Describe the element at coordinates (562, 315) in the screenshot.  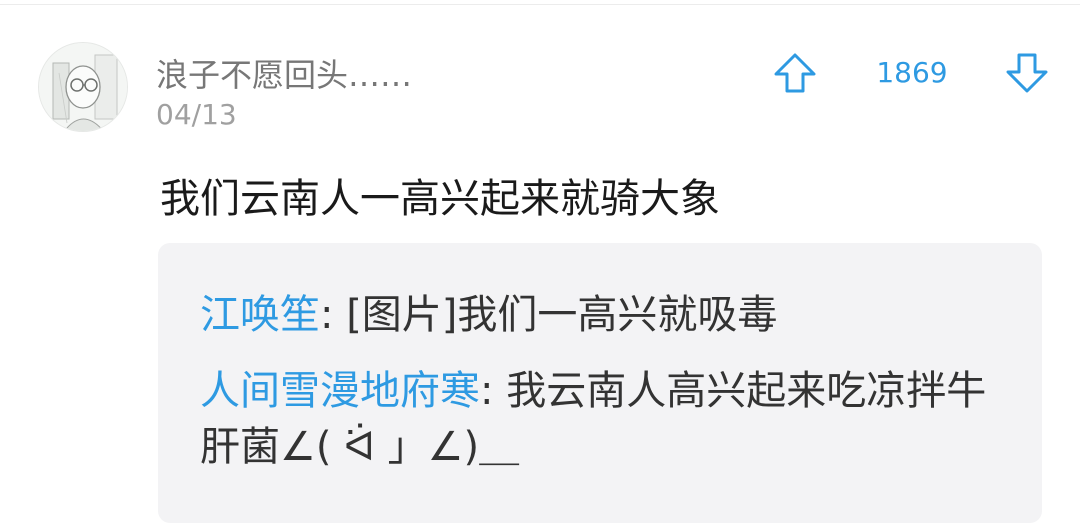
I see `reply-text: [图片]我们一高兴就吸毒` at that location.